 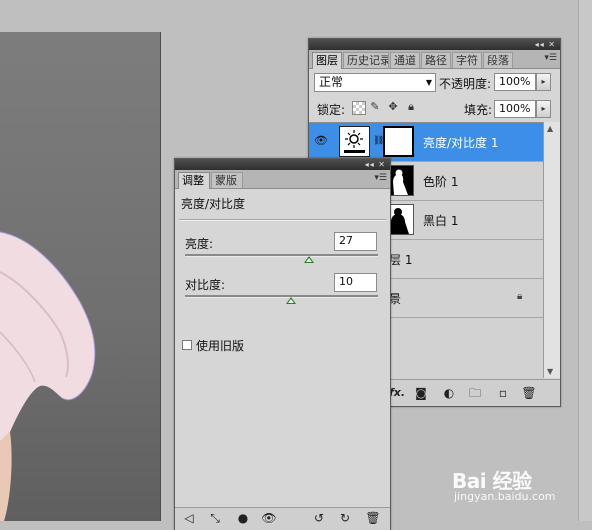 I want to click on tab-character: 字符, so click(x=467, y=60).